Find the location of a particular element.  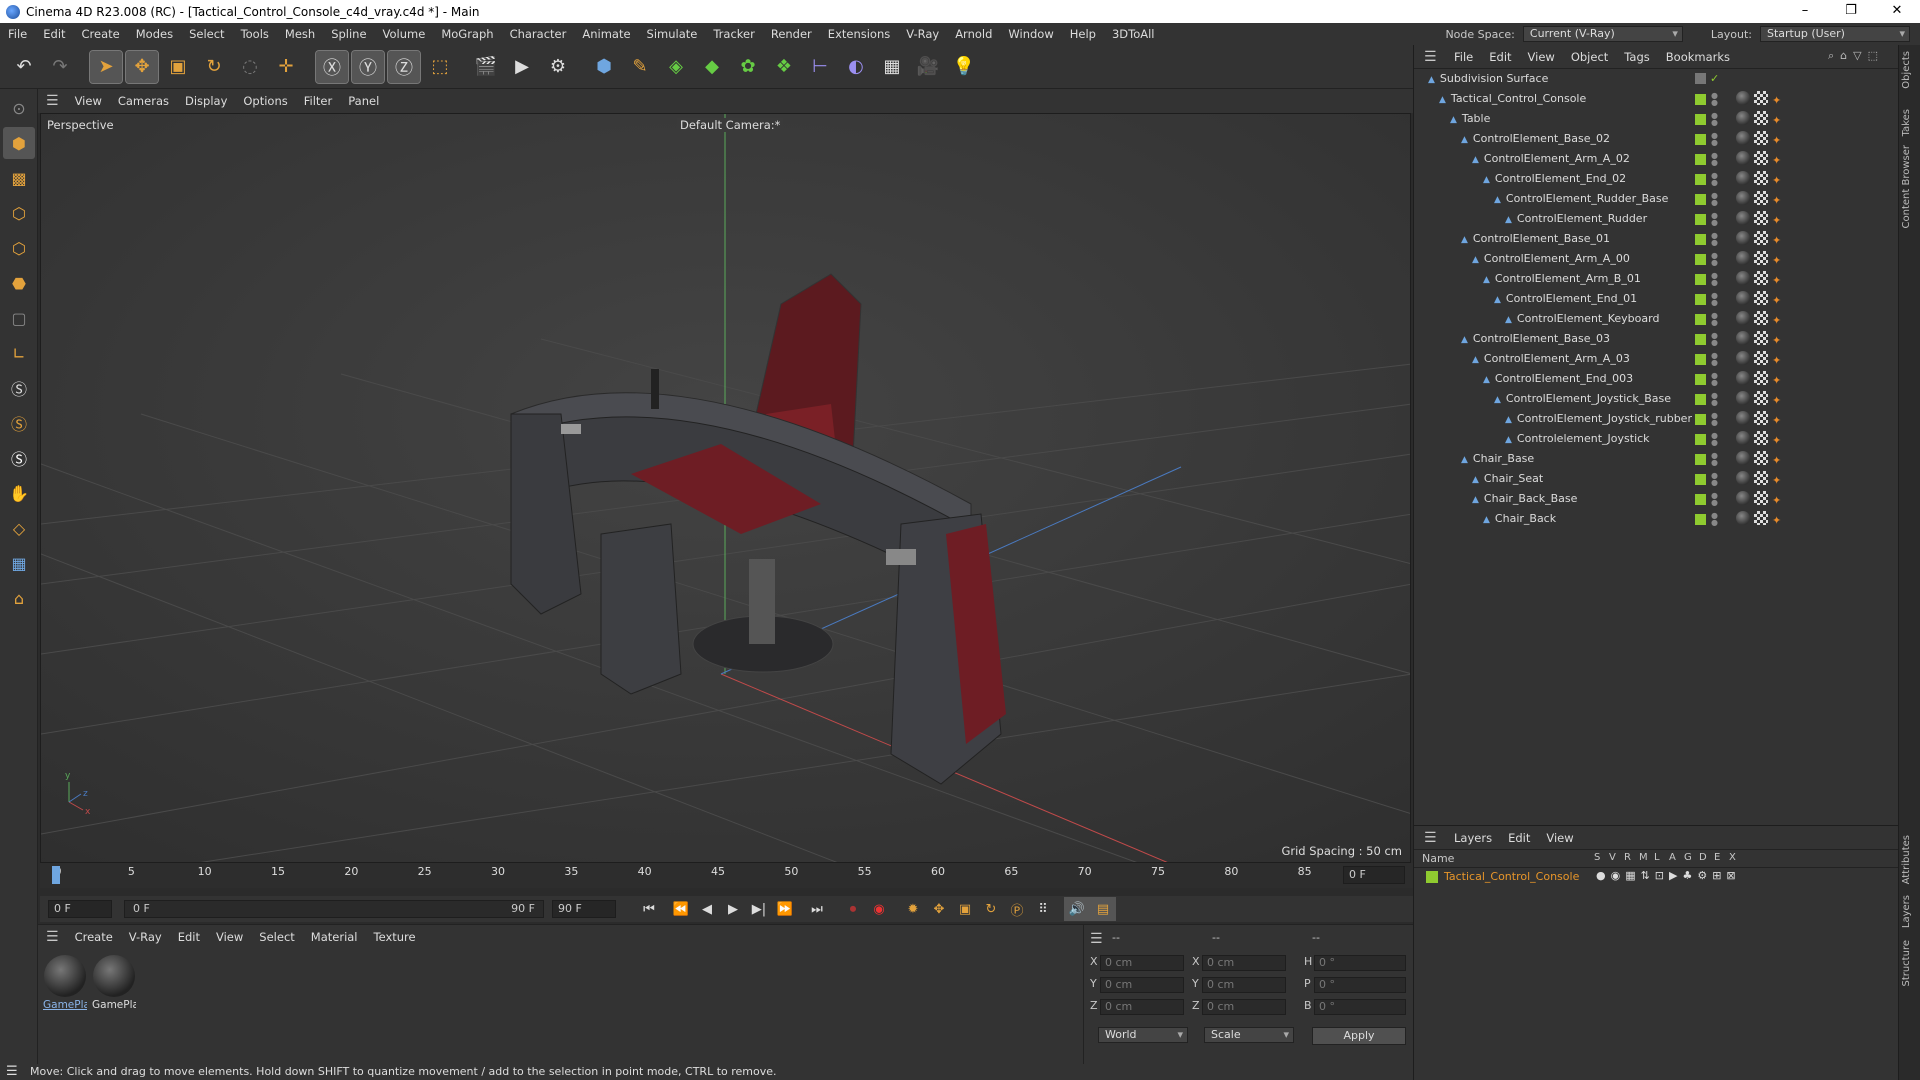

object-name: ControlElement_End_01 is located at coordinates (1565, 299).